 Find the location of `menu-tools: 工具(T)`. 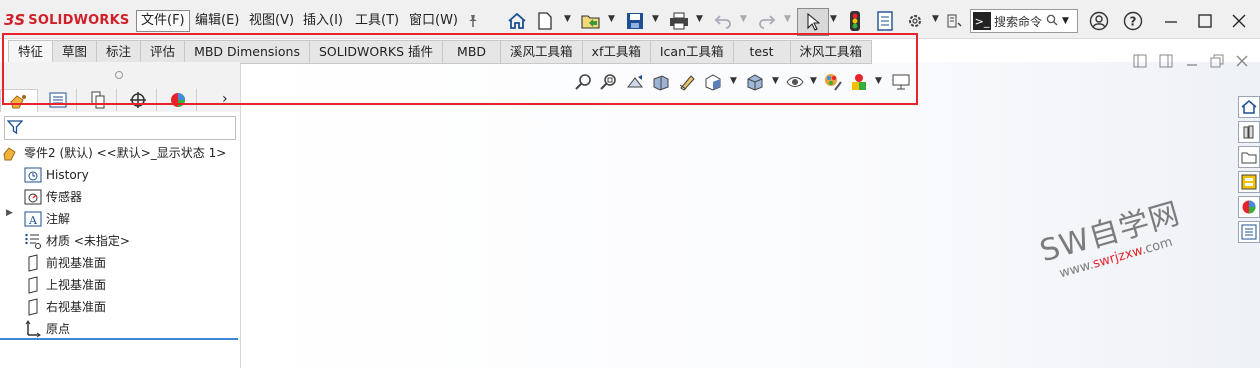

menu-tools: 工具(T) is located at coordinates (377, 21).